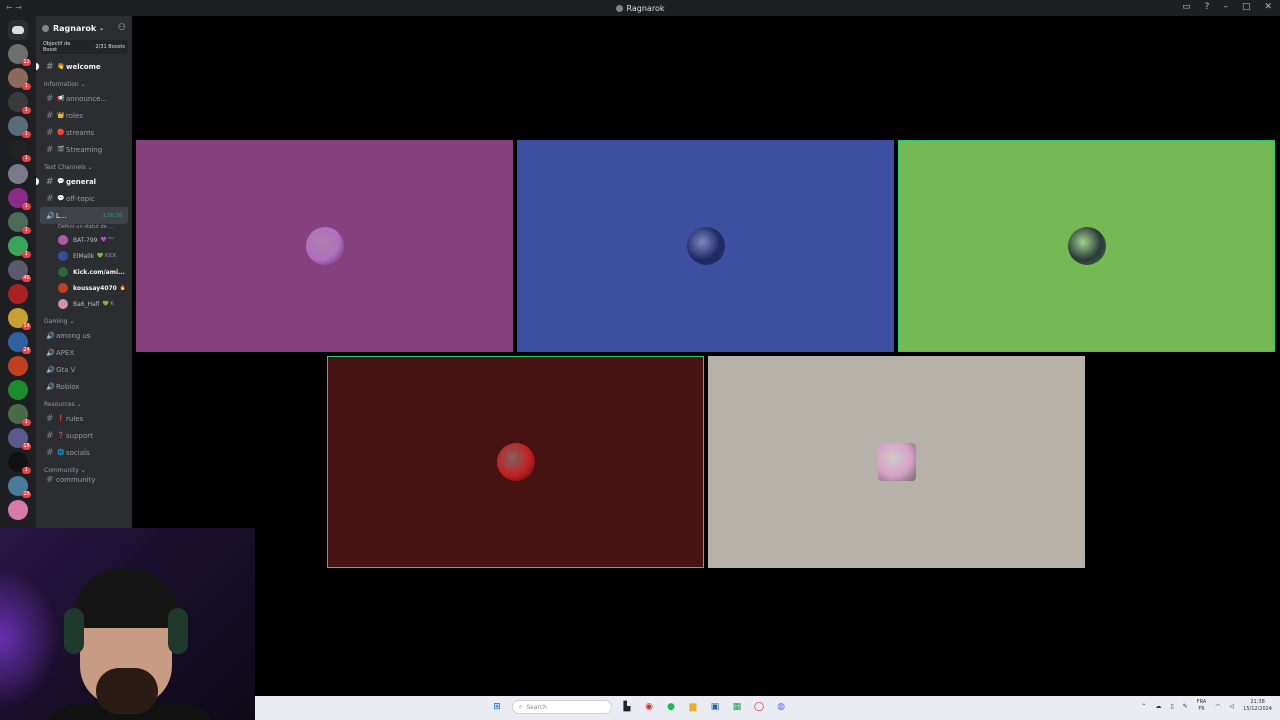 The width and height of the screenshot is (1280, 720). I want to click on taskbar-search: ⌕ Search, so click(562, 707).